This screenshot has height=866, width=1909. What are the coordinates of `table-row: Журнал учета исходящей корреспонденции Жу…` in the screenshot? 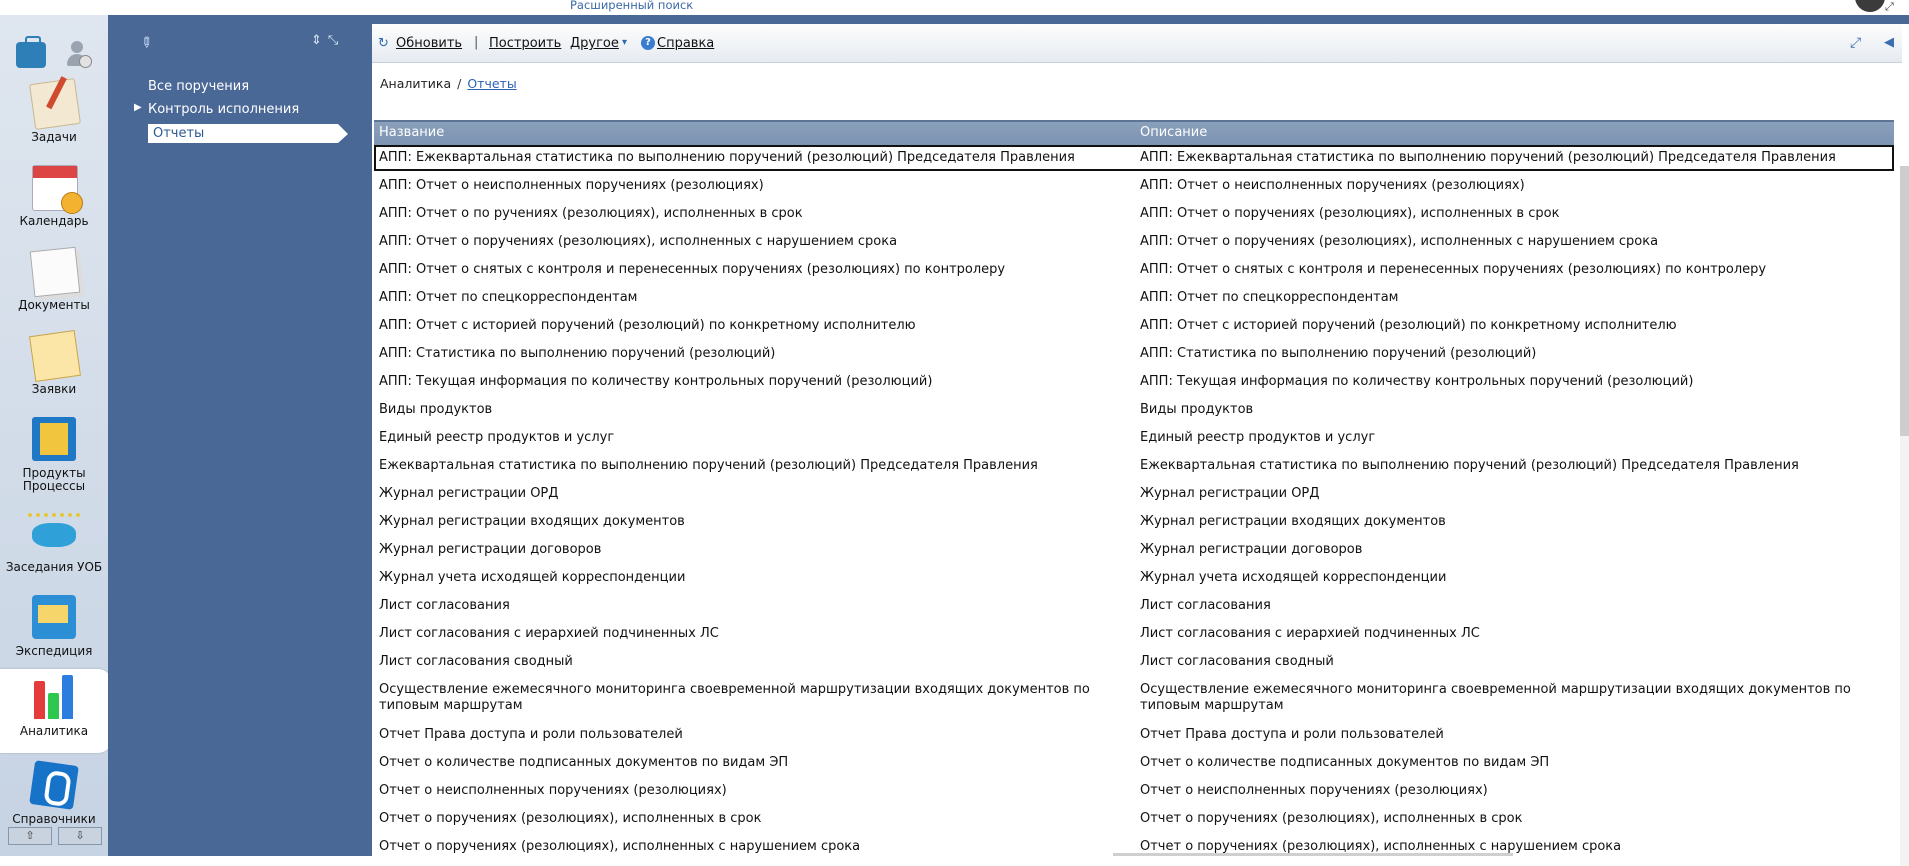 It's located at (1134, 579).